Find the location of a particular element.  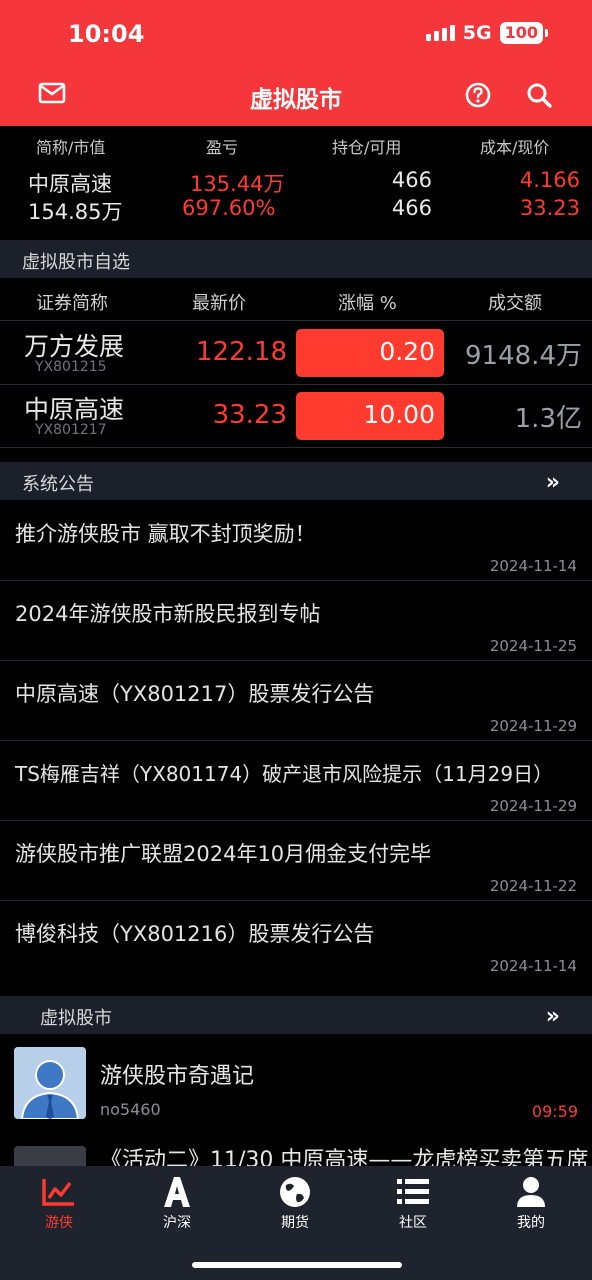

holdings-header-position: 持仓/可用 is located at coordinates (367, 147).